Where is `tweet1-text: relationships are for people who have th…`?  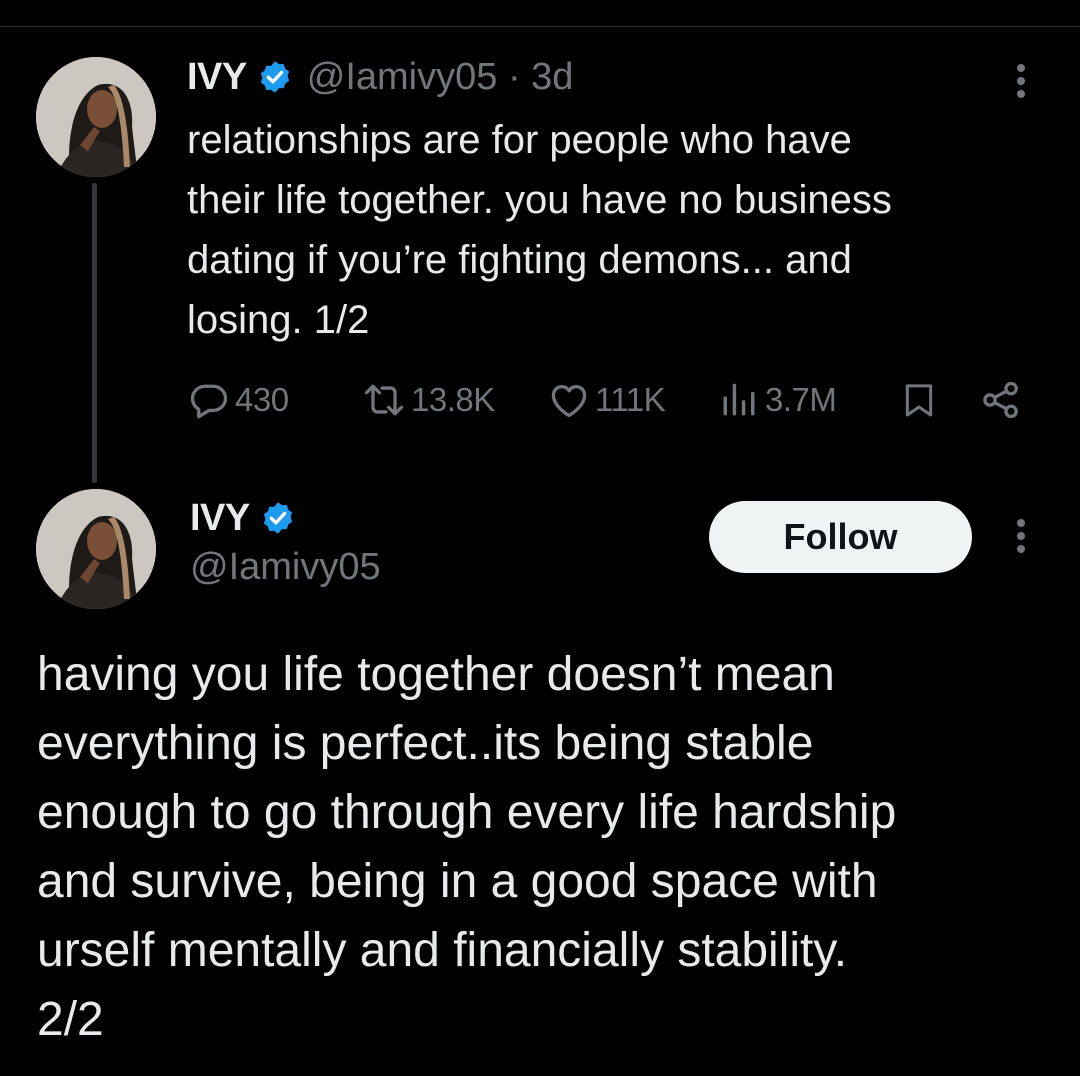
tweet1-text: relationships are for people who have th… is located at coordinates (539, 230).